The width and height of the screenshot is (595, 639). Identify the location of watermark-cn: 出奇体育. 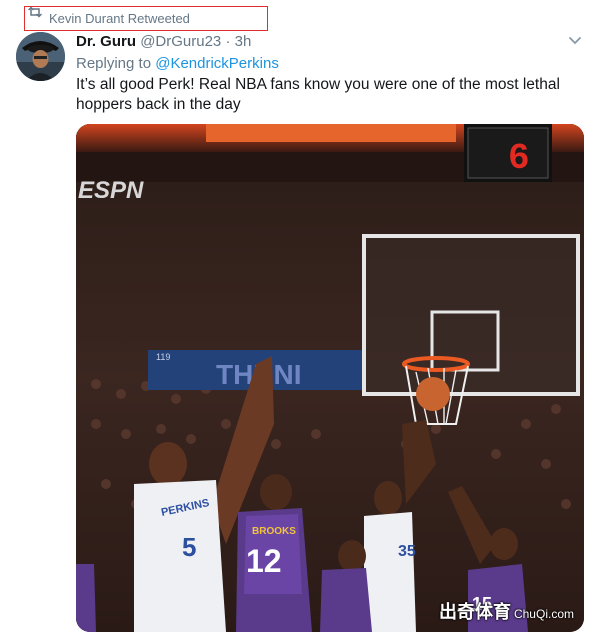
(474, 612).